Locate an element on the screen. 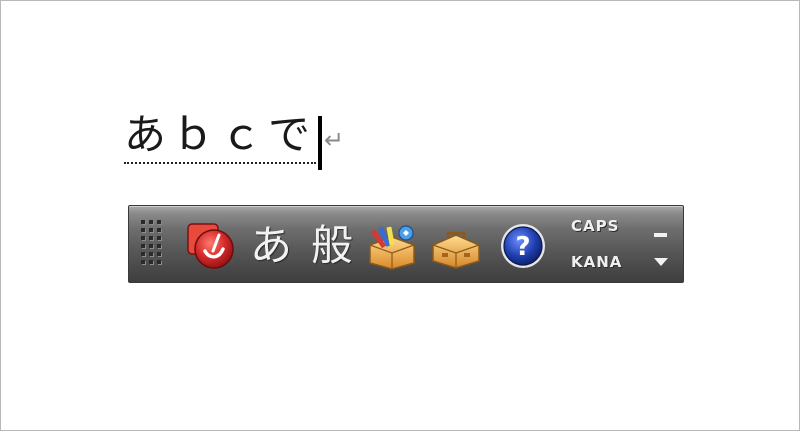 This screenshot has height=431, width=800. conversion-mode-button: 般 is located at coordinates (332, 246).